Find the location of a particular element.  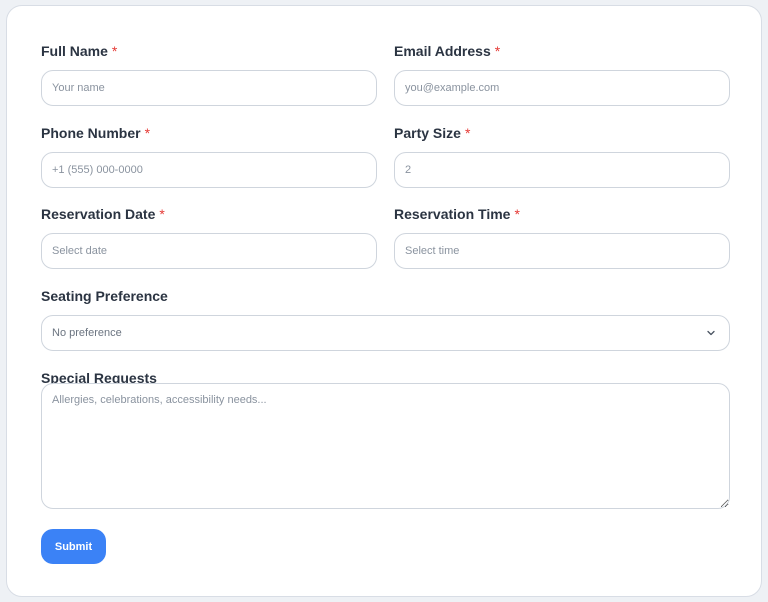

full-name-label-text: Full Name is located at coordinates (74, 51).